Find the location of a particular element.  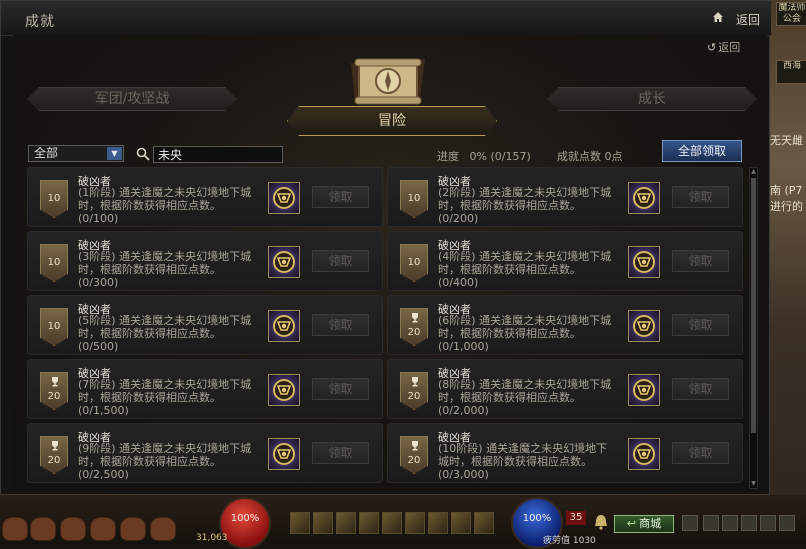

scroll-down-icon: ▼ is located at coordinates (753, 484).